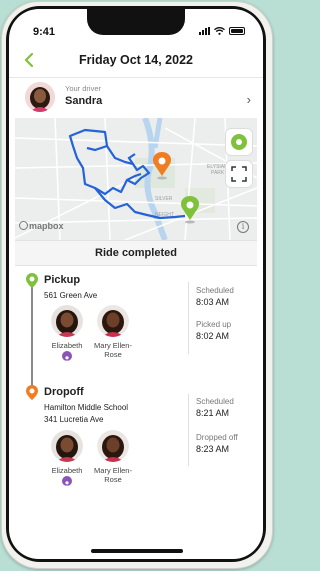 Image resolution: width=320 pixels, height=571 pixels. Describe the element at coordinates (136, 77) in the screenshot. I see `divider` at that location.